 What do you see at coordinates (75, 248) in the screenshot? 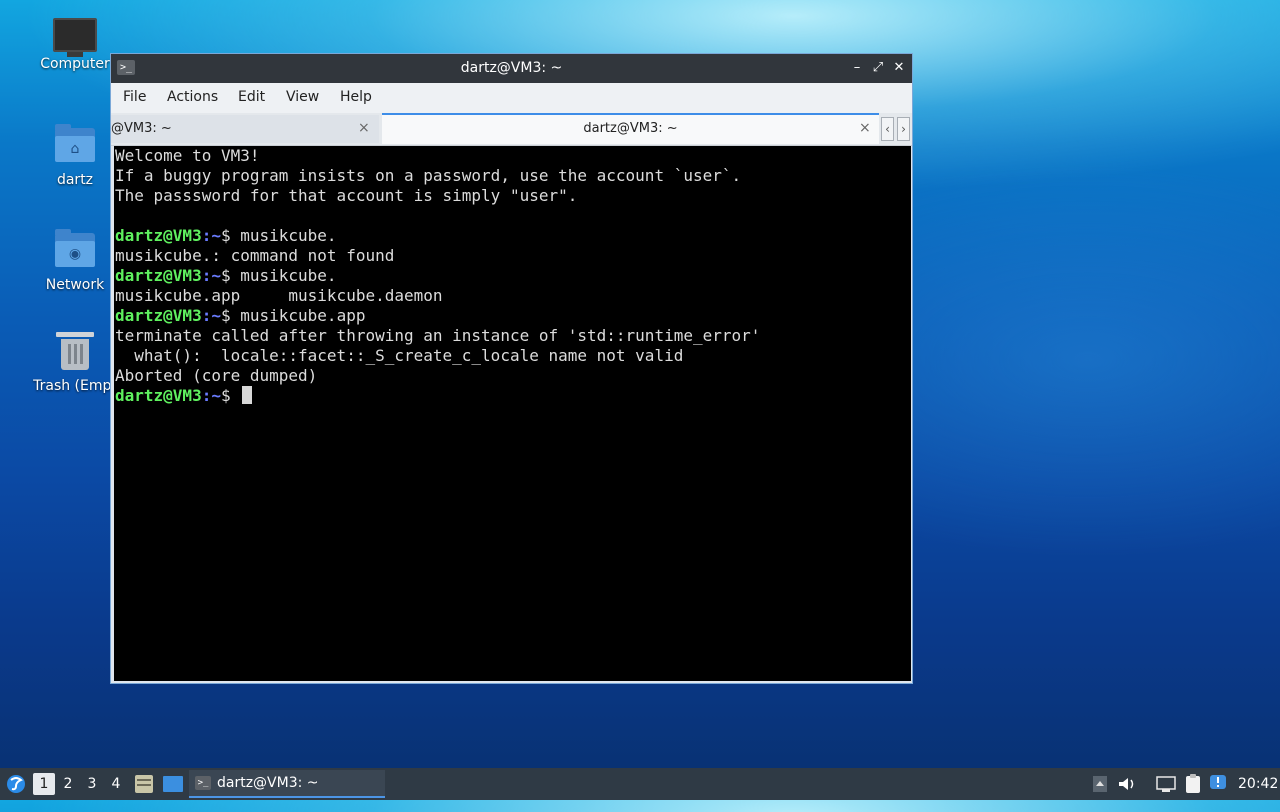
I see `network-folder-icon: ◉` at bounding box center [75, 248].